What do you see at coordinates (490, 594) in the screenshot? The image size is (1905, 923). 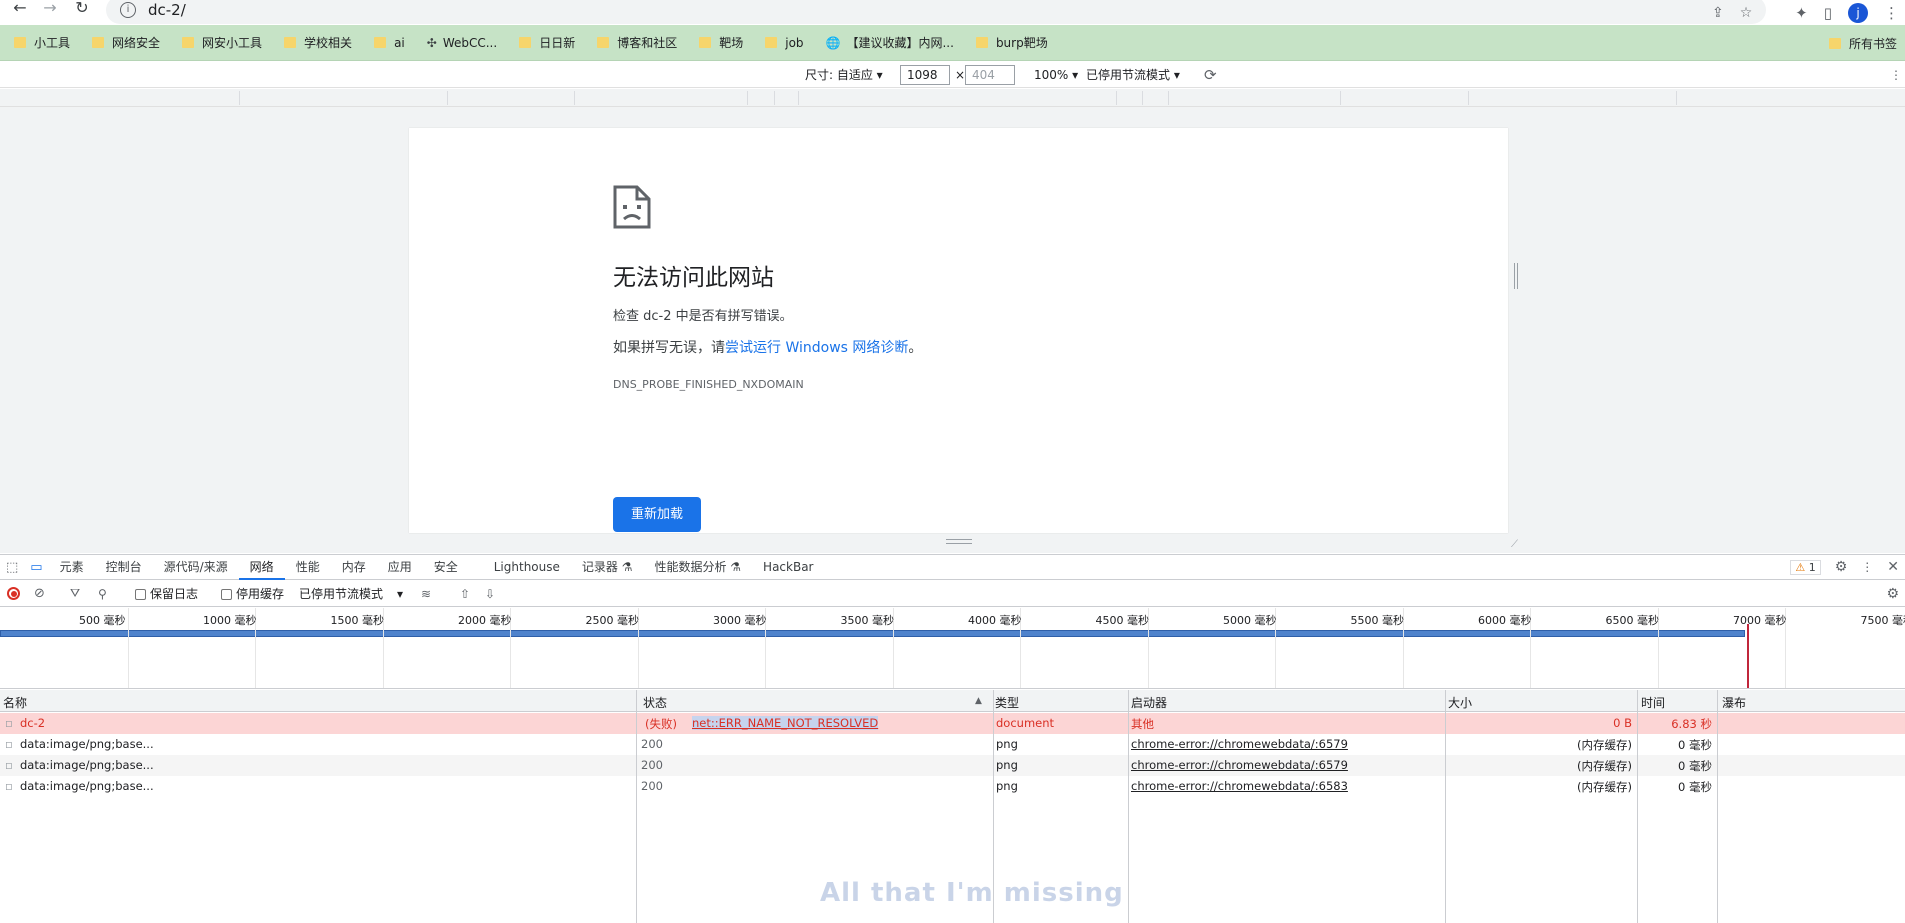 I see `export-har-icon: ⇩` at bounding box center [490, 594].